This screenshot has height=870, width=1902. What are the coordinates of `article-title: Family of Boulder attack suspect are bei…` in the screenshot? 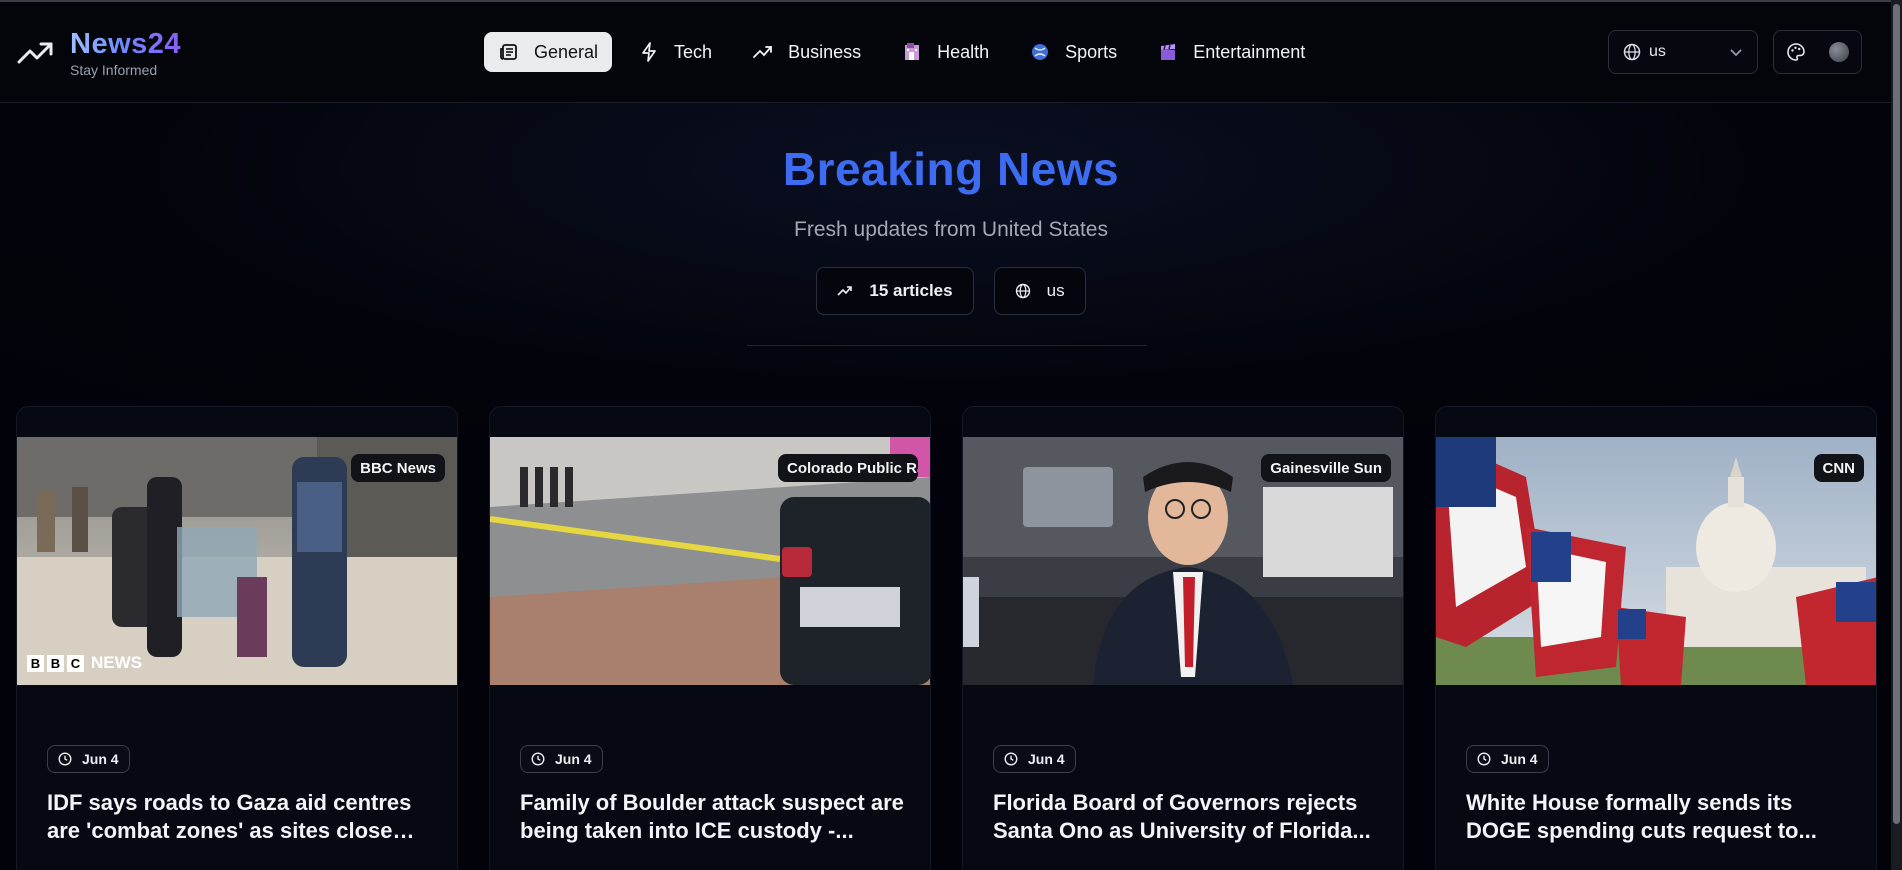 It's located at (715, 817).